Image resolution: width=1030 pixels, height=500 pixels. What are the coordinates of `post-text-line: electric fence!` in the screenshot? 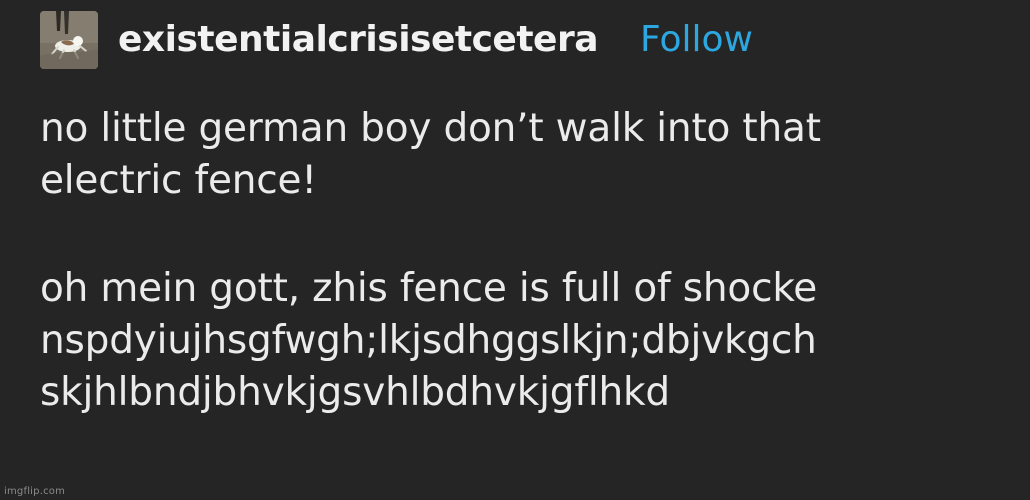 It's located at (178, 180).